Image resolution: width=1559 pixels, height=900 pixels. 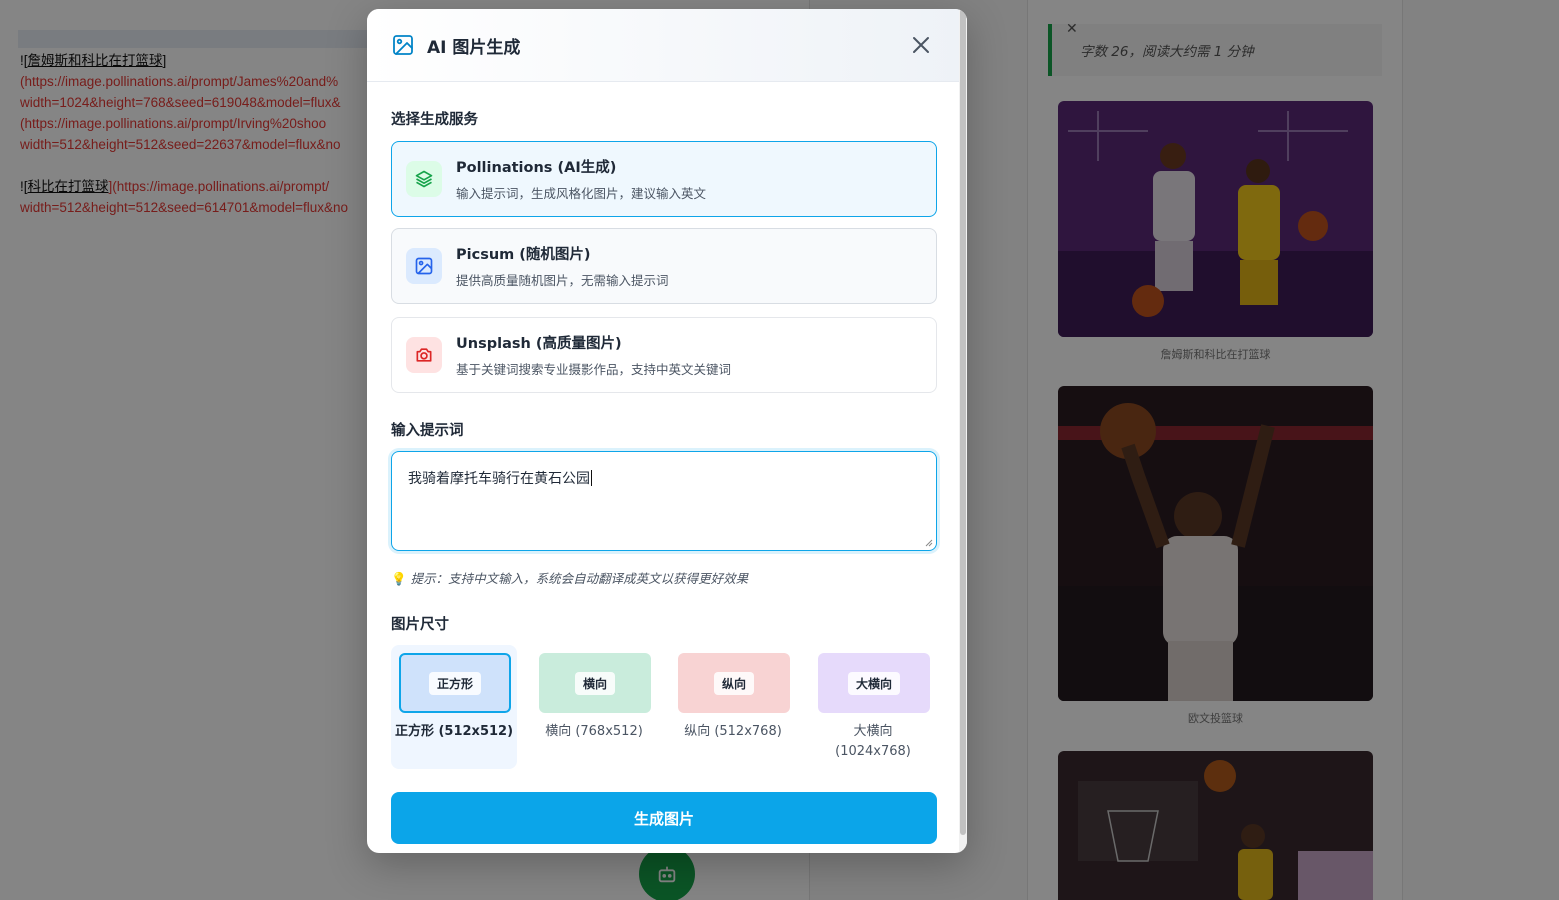 I want to click on close-button, so click(x=921, y=45).